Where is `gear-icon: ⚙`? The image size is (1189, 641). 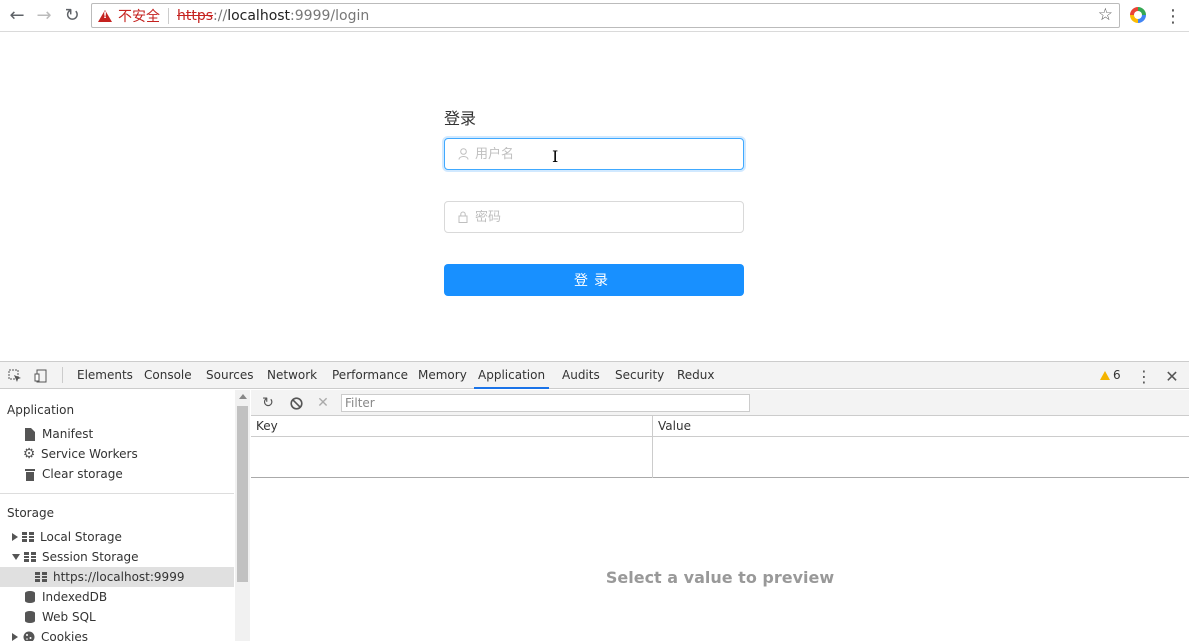 gear-icon: ⚙ is located at coordinates (29, 454).